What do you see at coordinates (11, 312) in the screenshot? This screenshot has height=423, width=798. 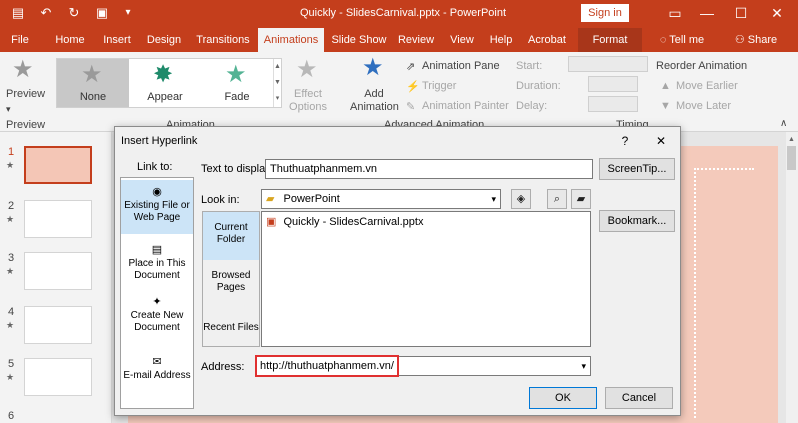 I see `slide-number: 4` at bounding box center [11, 312].